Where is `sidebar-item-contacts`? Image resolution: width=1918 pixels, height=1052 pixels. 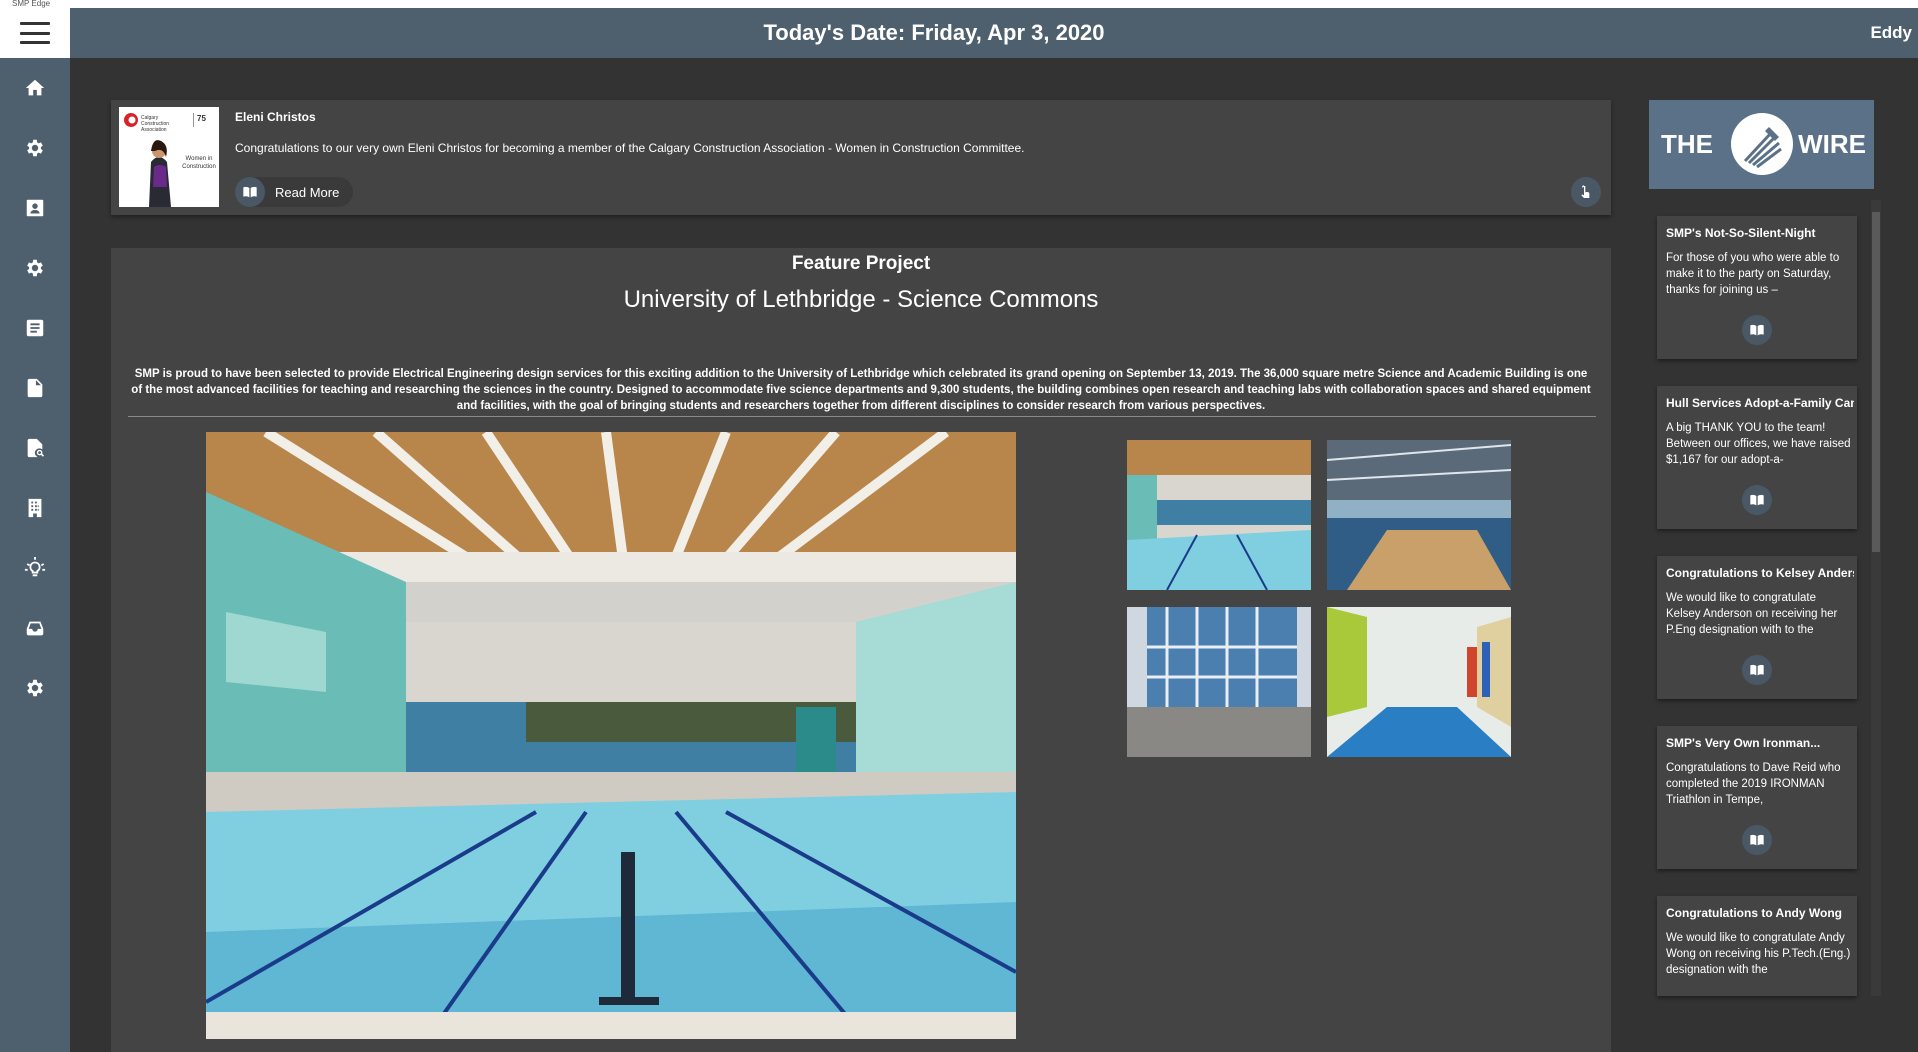 sidebar-item-contacts is located at coordinates (35, 208).